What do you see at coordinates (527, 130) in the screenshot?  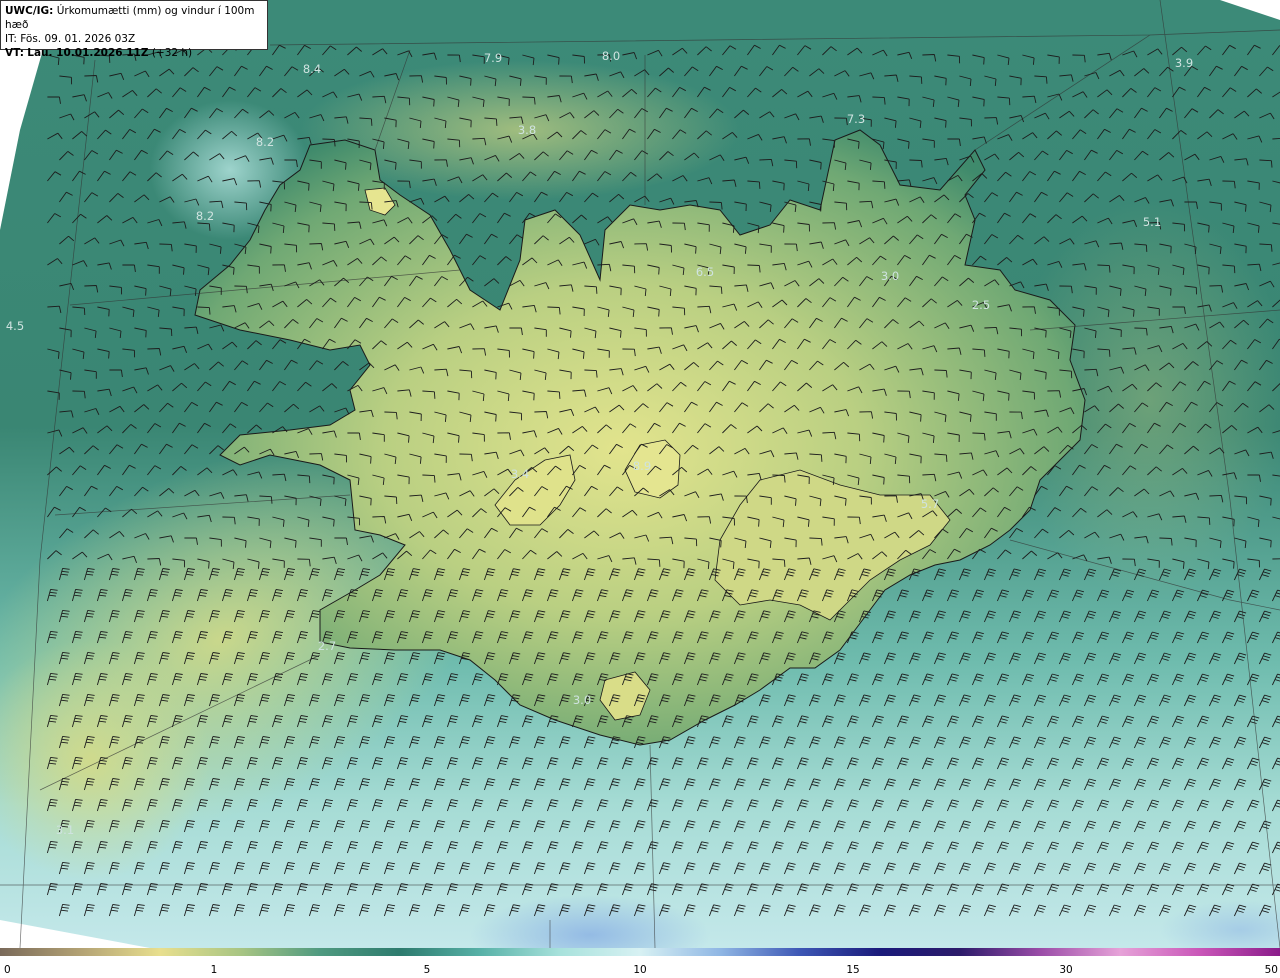 I see `precip-value-label: 3.8` at bounding box center [527, 130].